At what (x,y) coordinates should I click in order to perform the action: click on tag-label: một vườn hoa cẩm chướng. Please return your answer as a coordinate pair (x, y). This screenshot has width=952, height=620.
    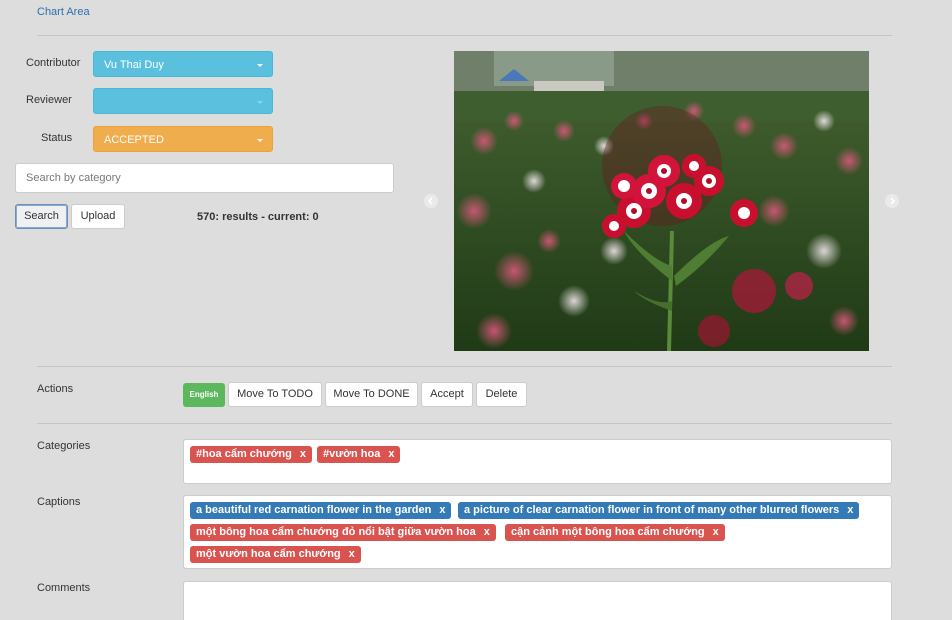
    Looking at the image, I should click on (268, 554).